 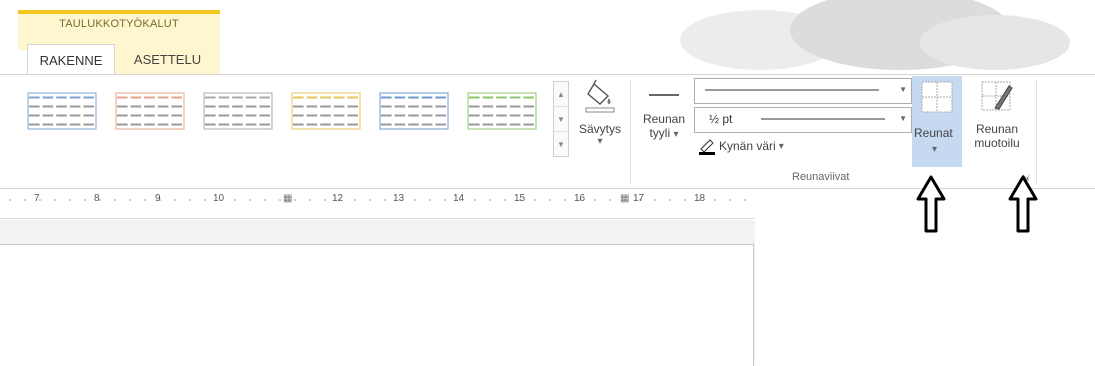 I want to click on gallery-scroll-down-icon: ▼, so click(x=561, y=119).